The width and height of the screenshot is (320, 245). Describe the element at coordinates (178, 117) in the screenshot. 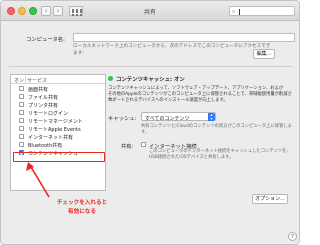

I see `cache-select: すべてのコンテンツ ▴ ▾` at that location.